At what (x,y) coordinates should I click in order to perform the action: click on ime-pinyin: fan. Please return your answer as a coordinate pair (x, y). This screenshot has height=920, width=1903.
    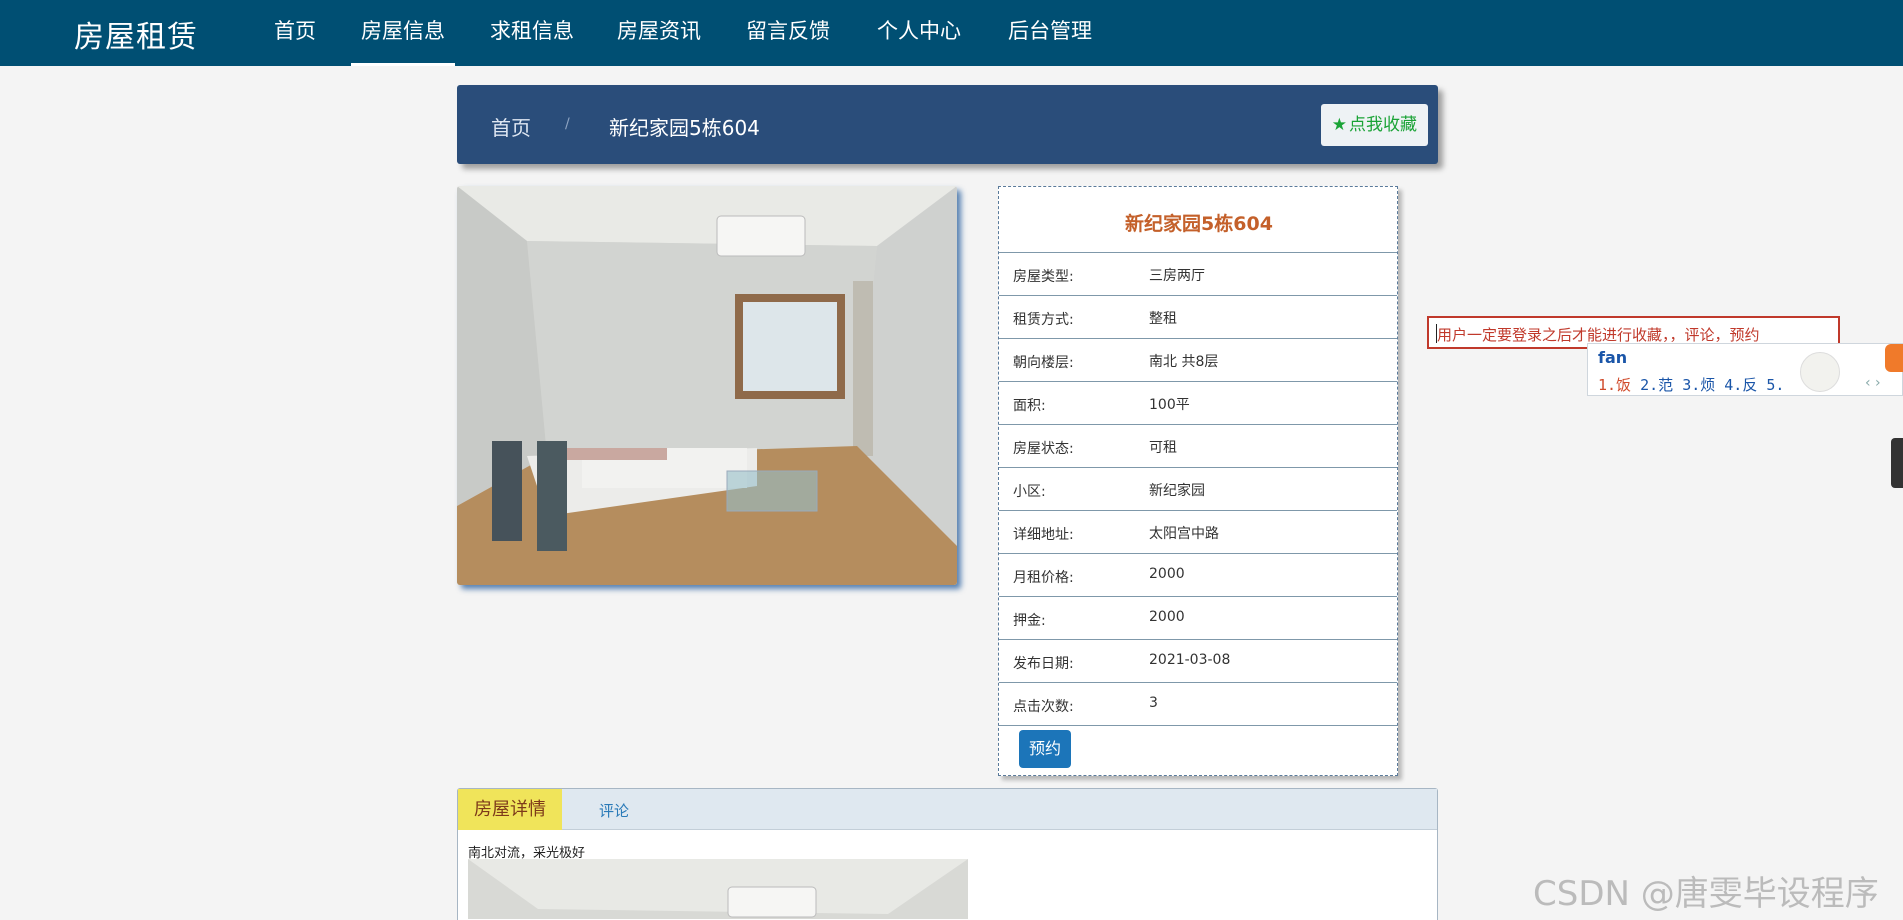
    Looking at the image, I should click on (1613, 357).